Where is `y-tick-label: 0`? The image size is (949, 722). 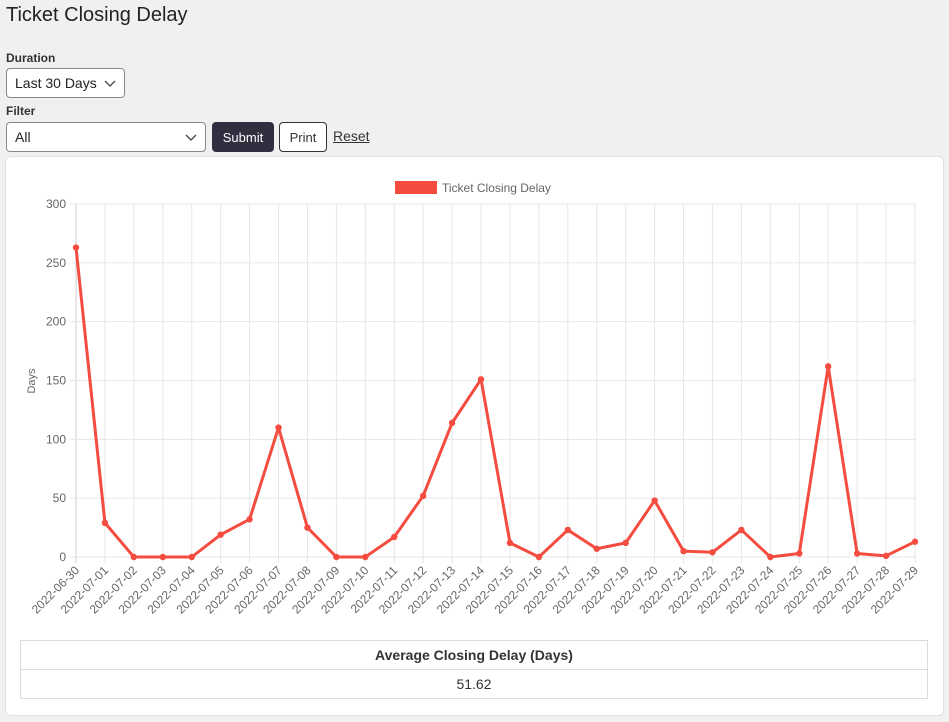
y-tick-label: 0 is located at coordinates (62, 557).